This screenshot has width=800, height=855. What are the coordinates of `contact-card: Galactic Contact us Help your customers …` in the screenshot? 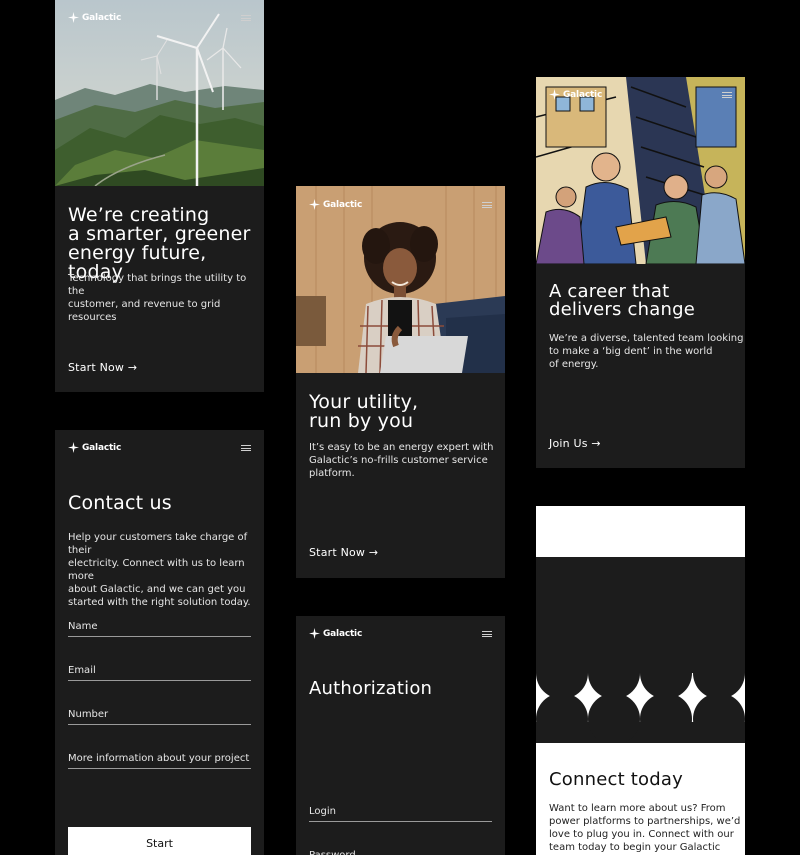 It's located at (159, 642).